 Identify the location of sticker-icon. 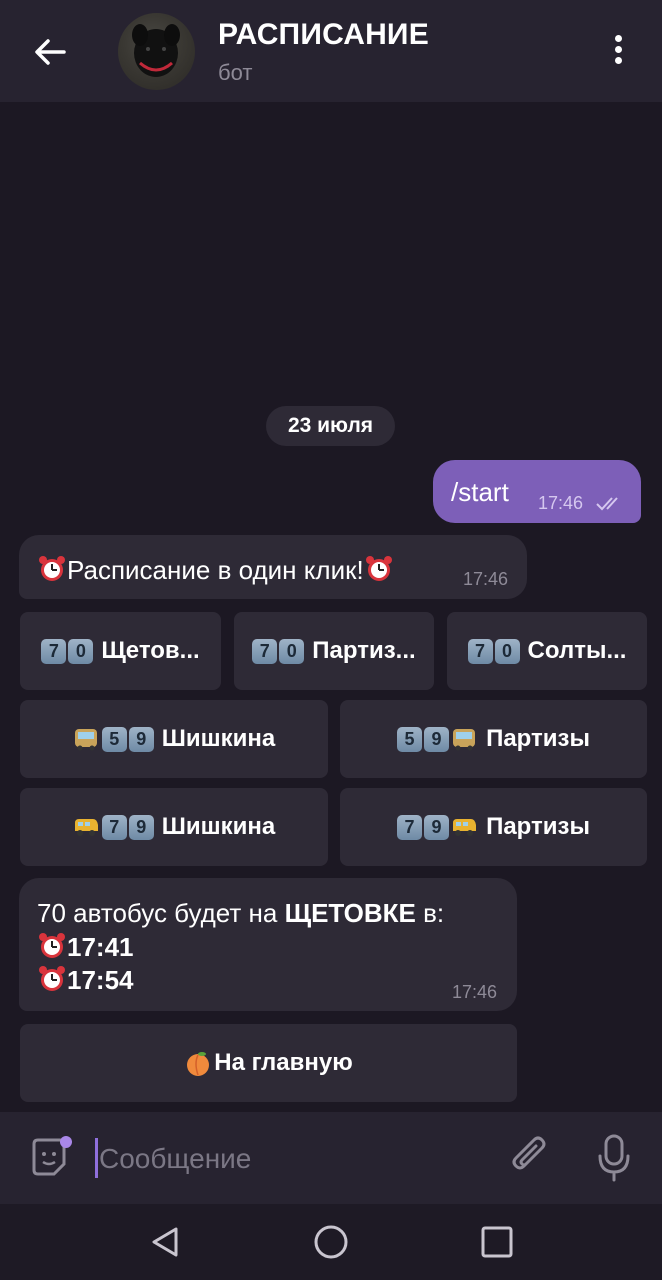
(52, 1156).